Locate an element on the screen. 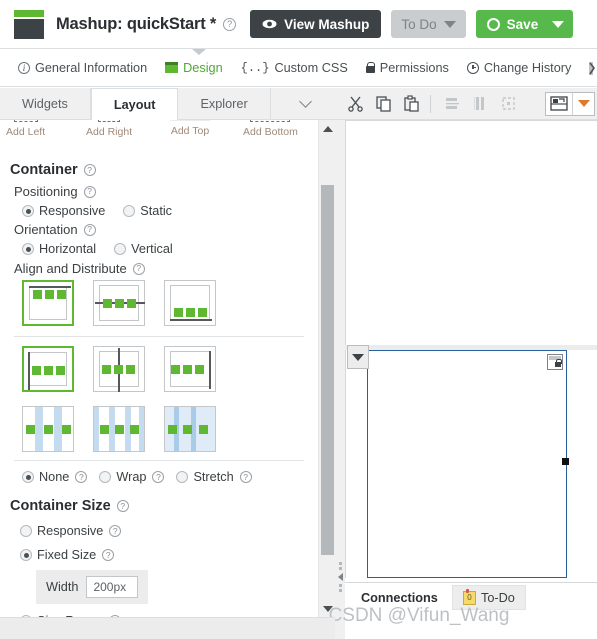 The height and width of the screenshot is (639, 597). panel-lock-icon is located at coordinates (555, 362).